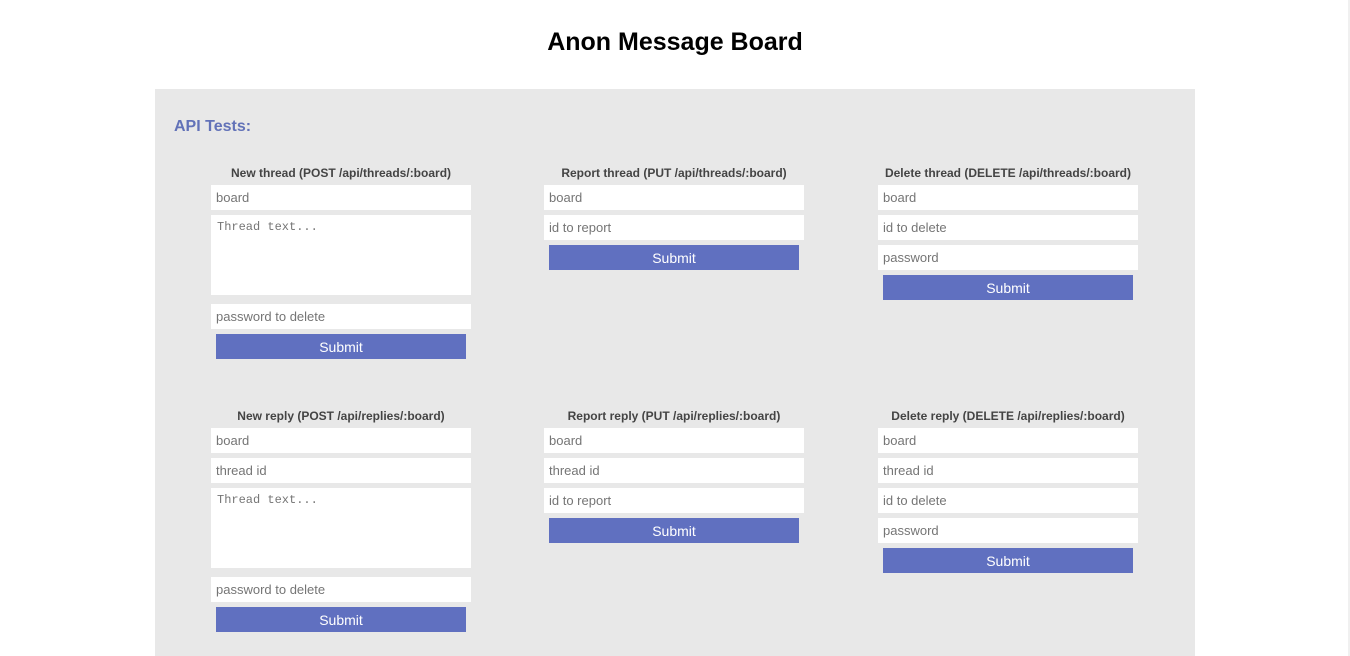  I want to click on page-title: Anon Message Board, so click(675, 42).